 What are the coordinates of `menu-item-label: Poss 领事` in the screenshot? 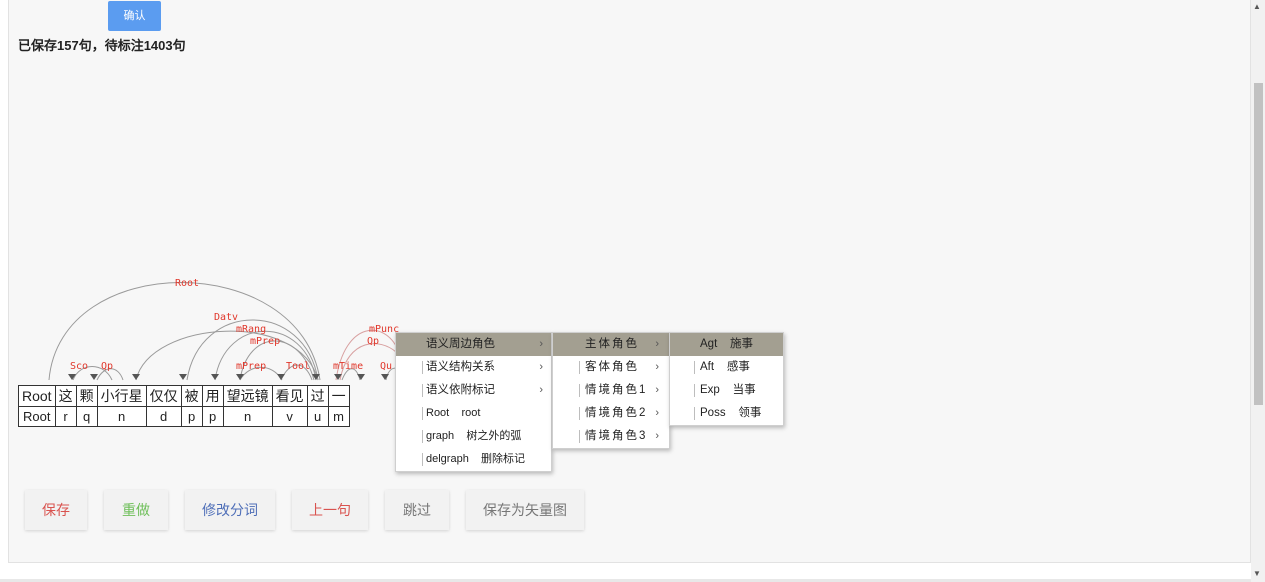 It's located at (731, 413).